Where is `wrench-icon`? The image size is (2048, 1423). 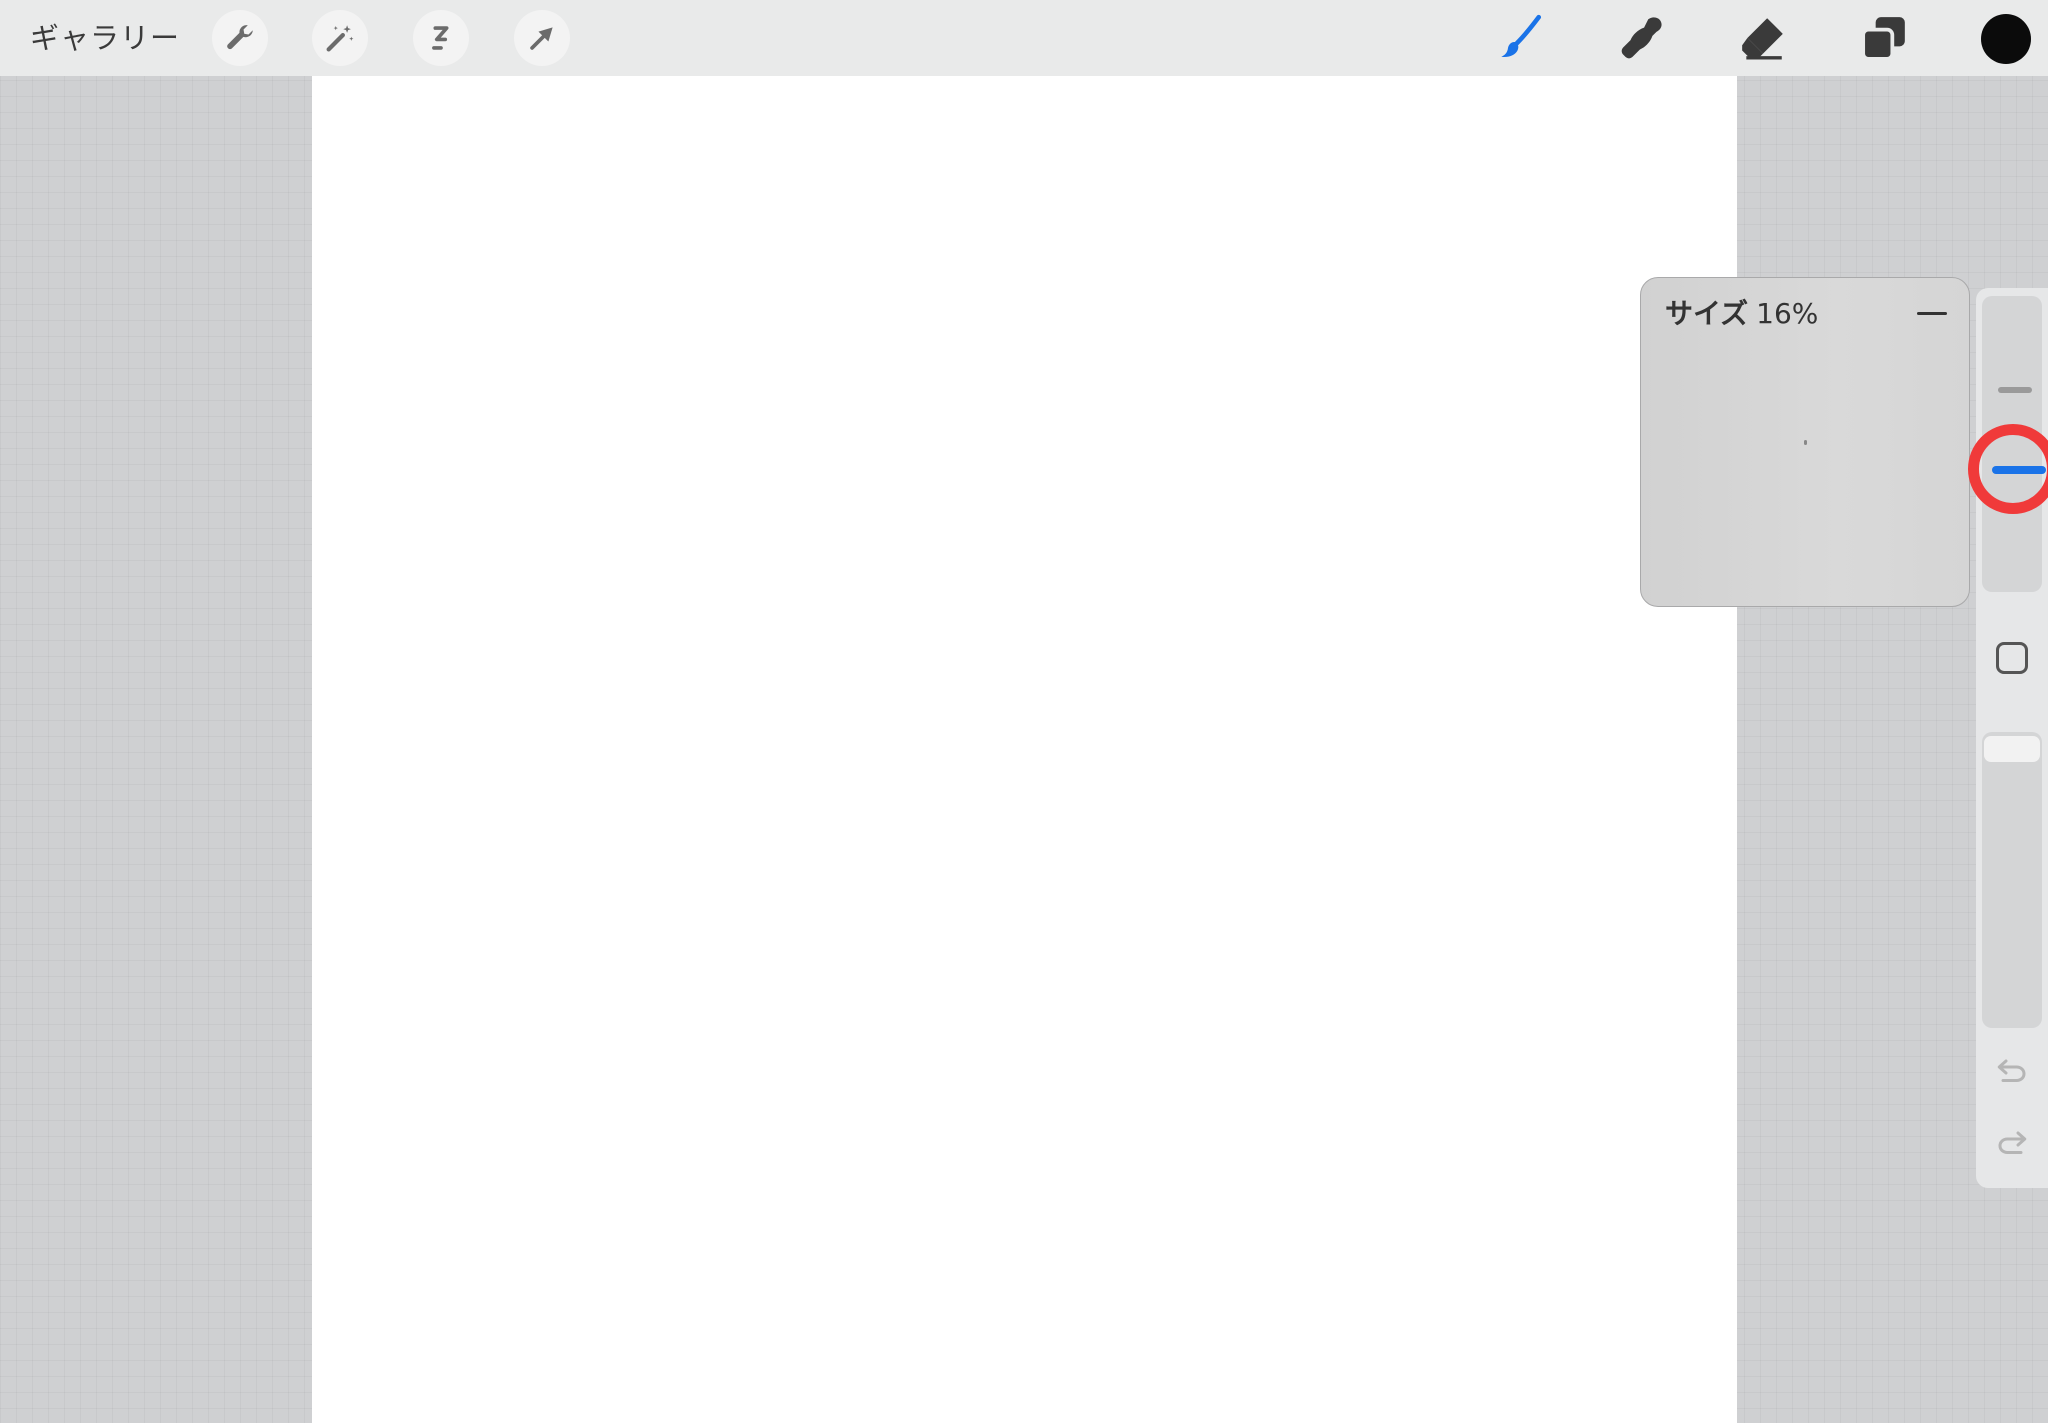
wrench-icon is located at coordinates (240, 37).